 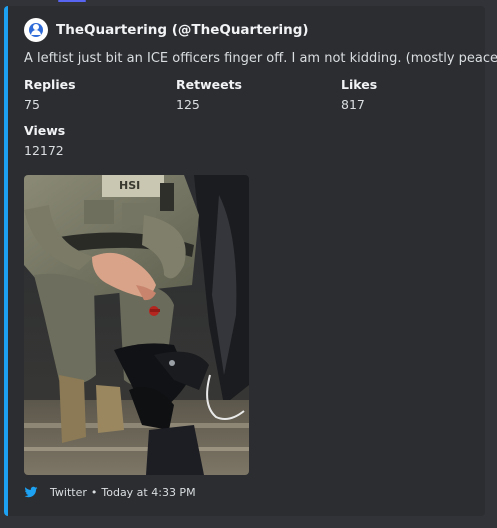 What do you see at coordinates (182, 30) in the screenshot?
I see `author-name: TheQuartering (@TheQuartering)` at bounding box center [182, 30].